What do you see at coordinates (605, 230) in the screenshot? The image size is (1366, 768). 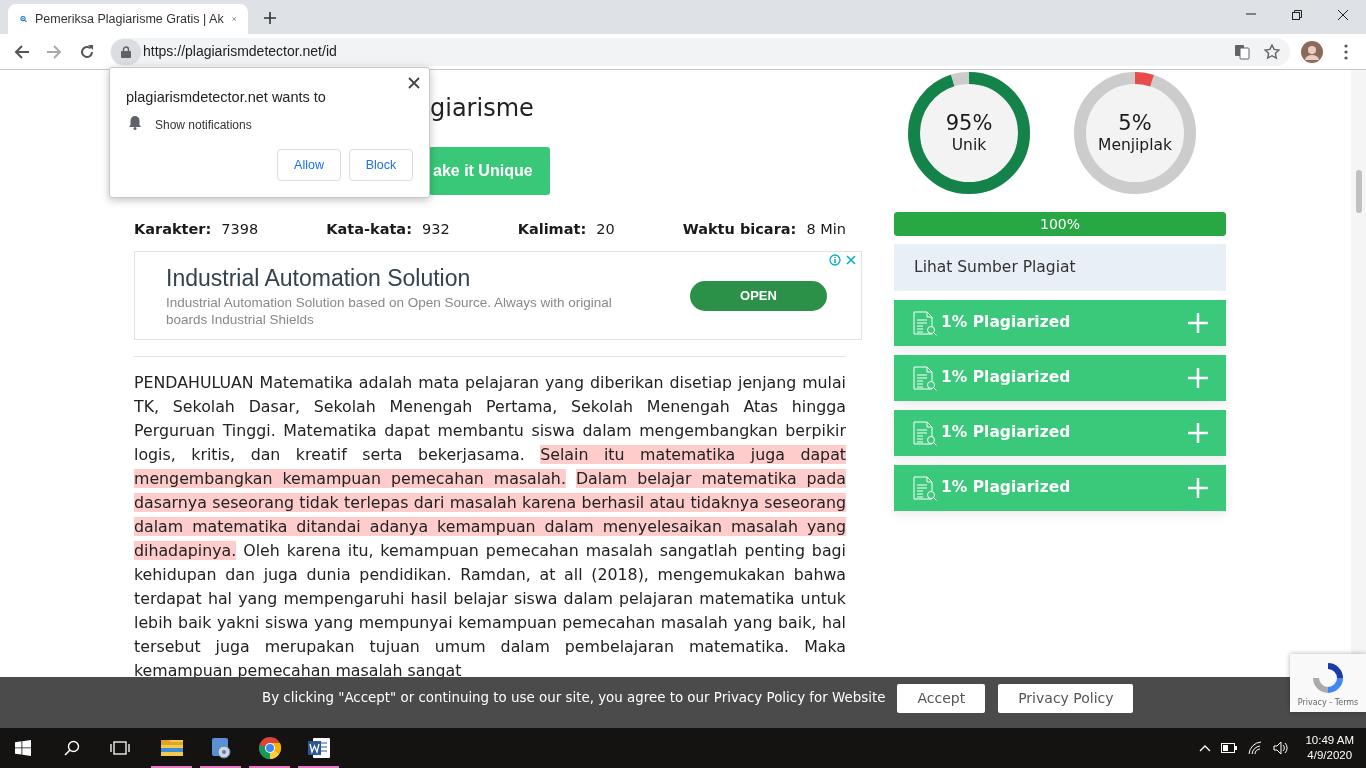 I see `stat-value: 20` at bounding box center [605, 230].